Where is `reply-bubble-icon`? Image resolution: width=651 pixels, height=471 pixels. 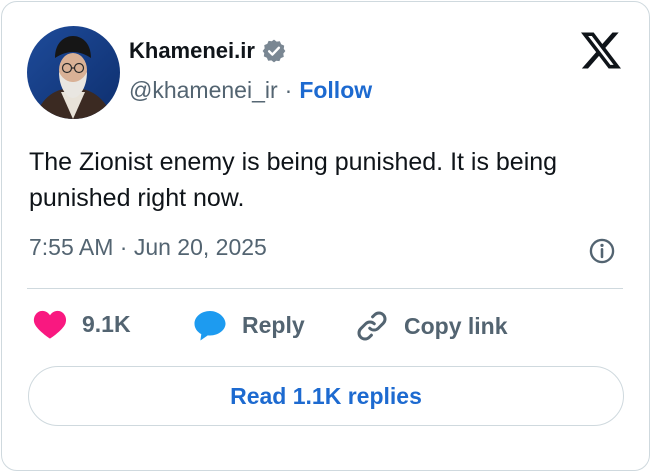
reply-bubble-icon is located at coordinates (210, 325).